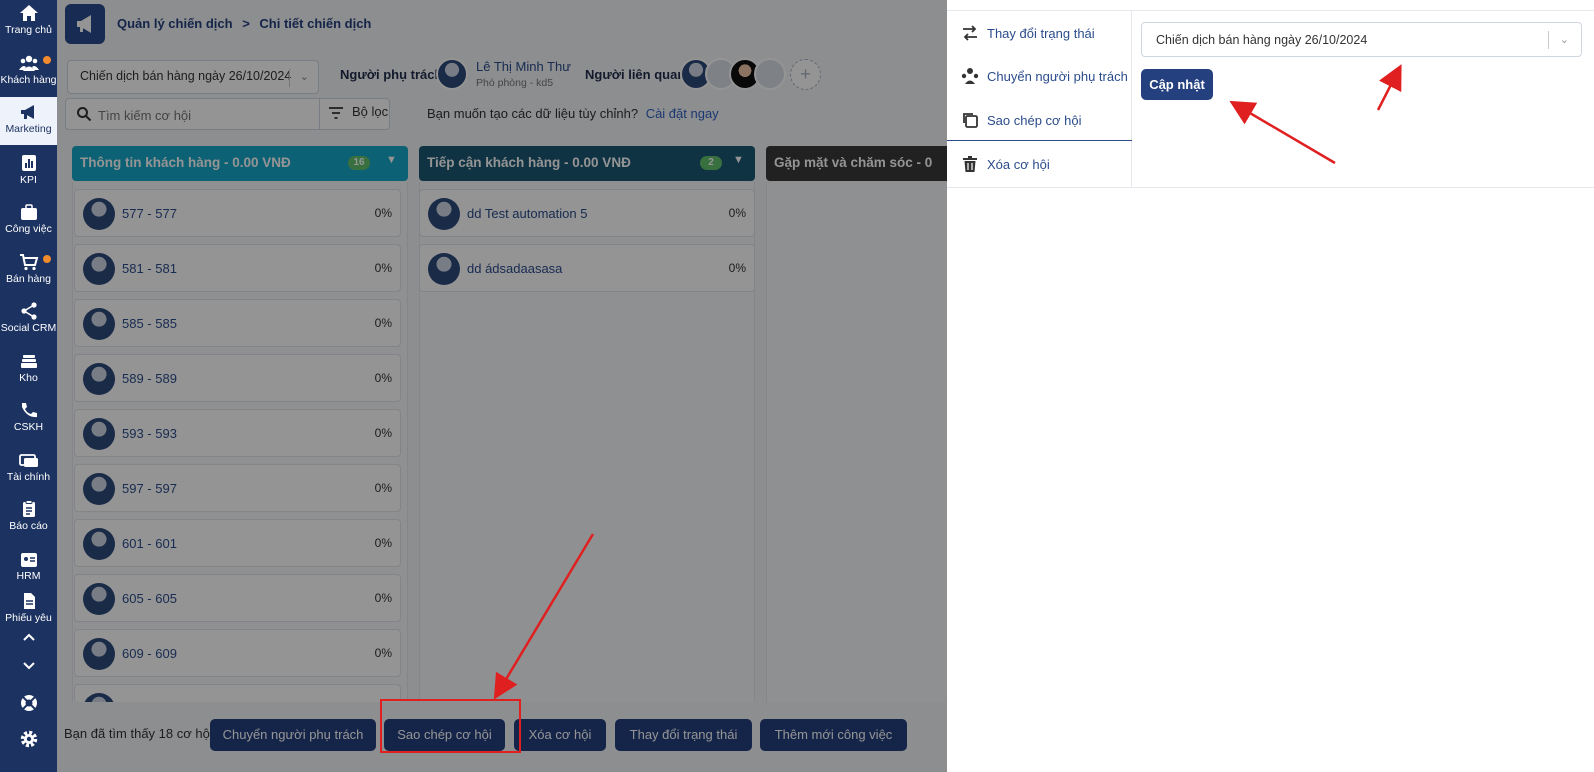 The width and height of the screenshot is (1594, 772). I want to click on opportunity-name: dd Test automation 5, so click(527, 213).